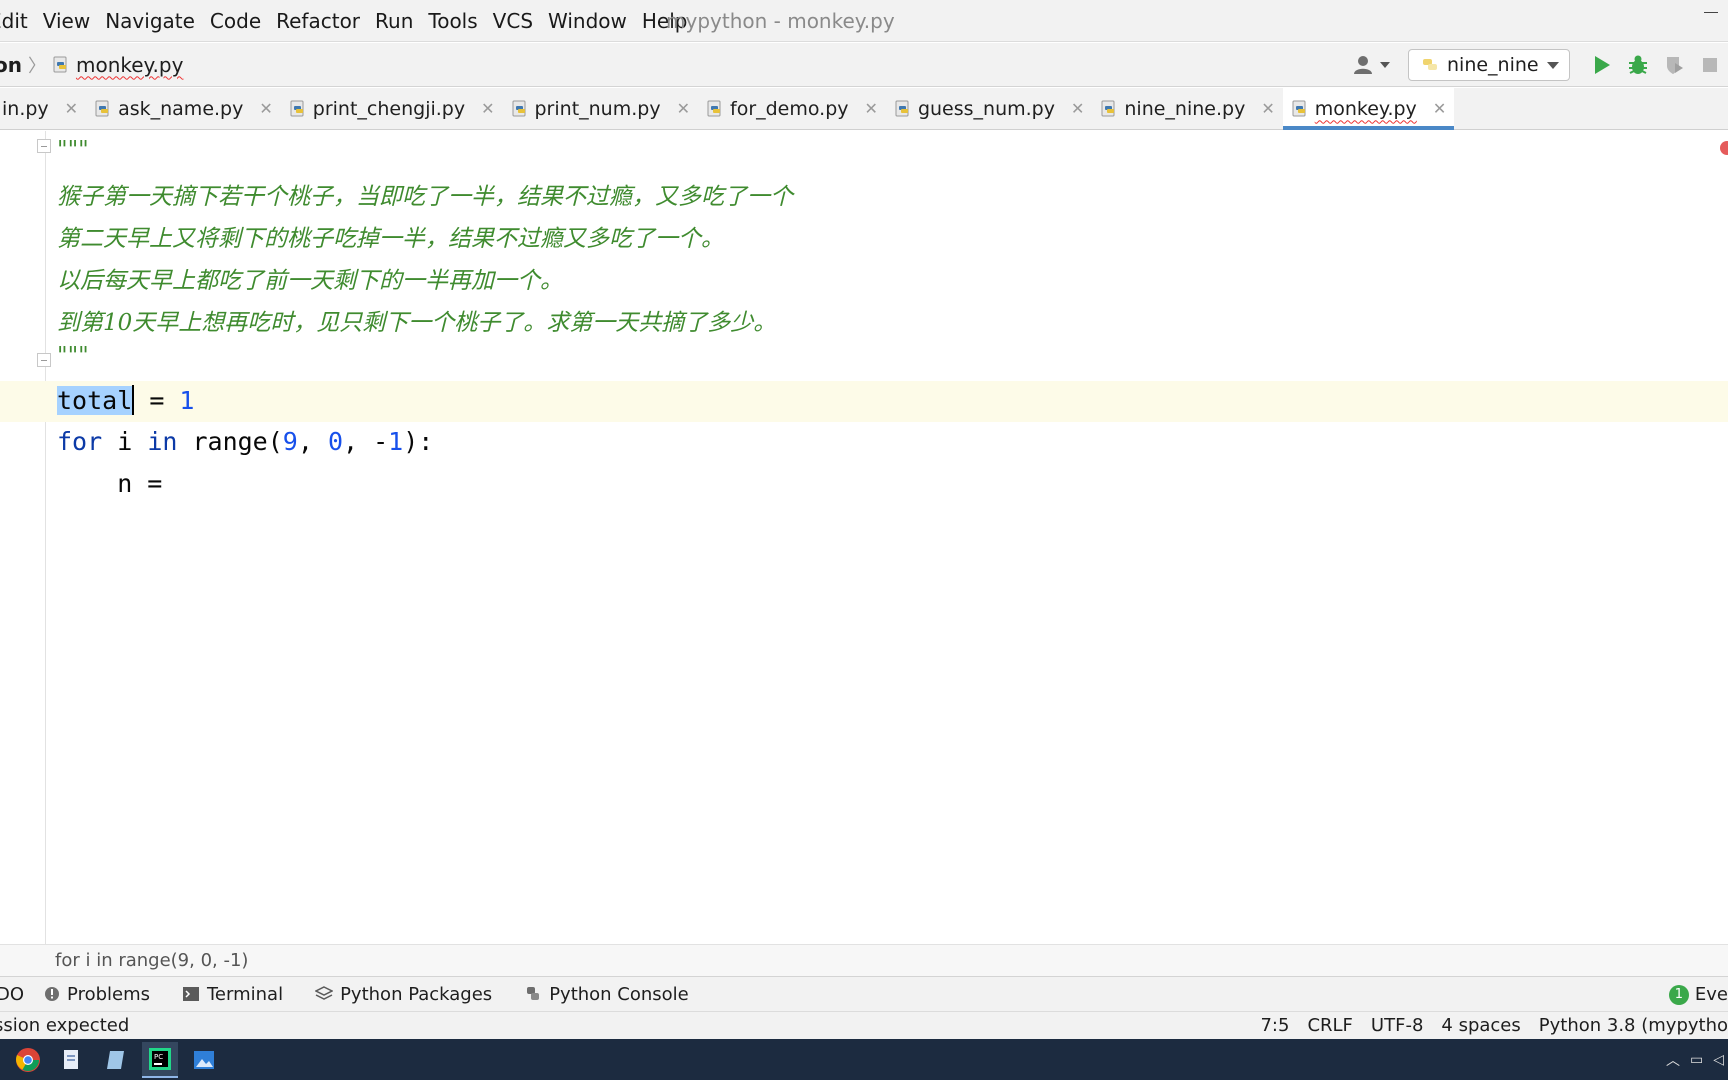  What do you see at coordinates (73, 356) in the screenshot?
I see `docstring-close: """` at bounding box center [73, 356].